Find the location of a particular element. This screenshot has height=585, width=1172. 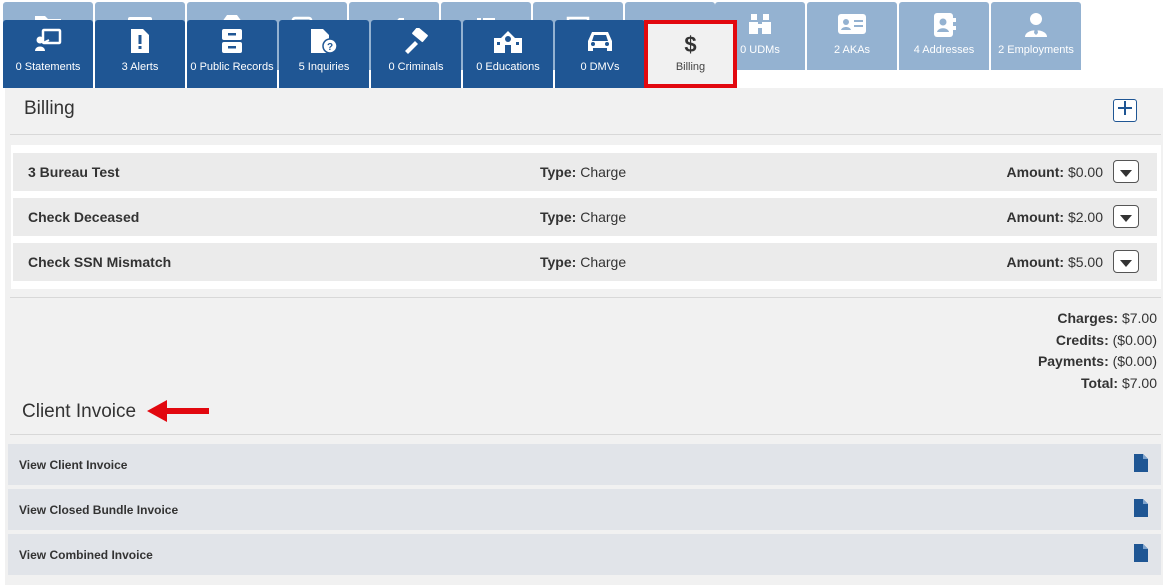

charge-amount: Amount: $5.00 is located at coordinates (1055, 262).